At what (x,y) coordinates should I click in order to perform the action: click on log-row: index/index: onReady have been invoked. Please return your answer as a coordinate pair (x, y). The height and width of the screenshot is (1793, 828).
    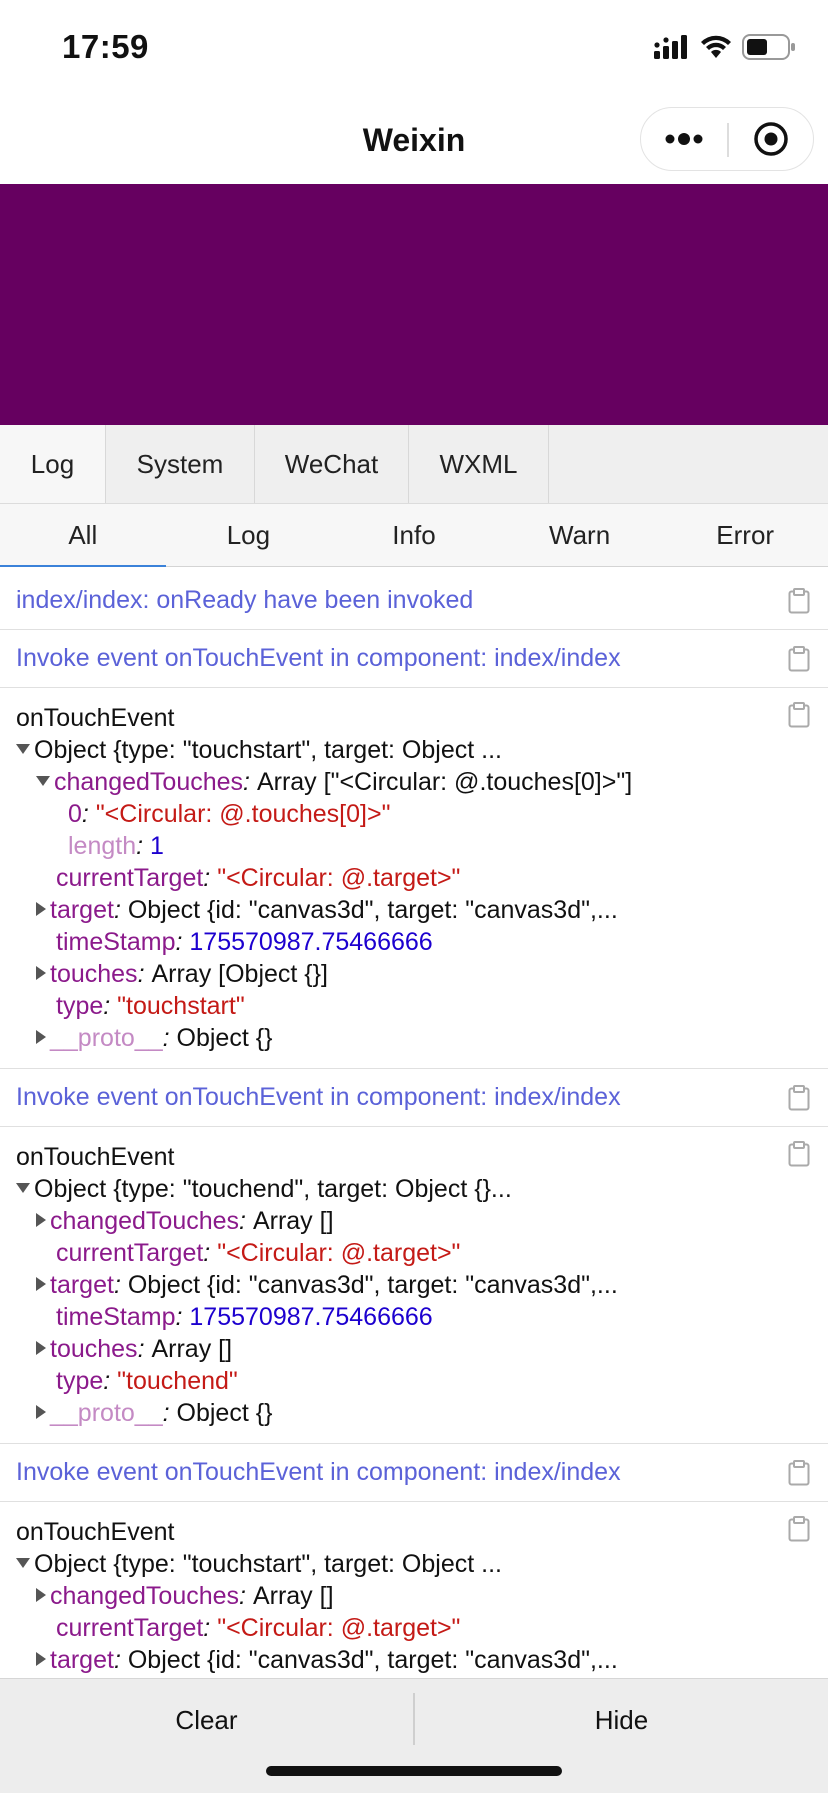
    Looking at the image, I should click on (414, 601).